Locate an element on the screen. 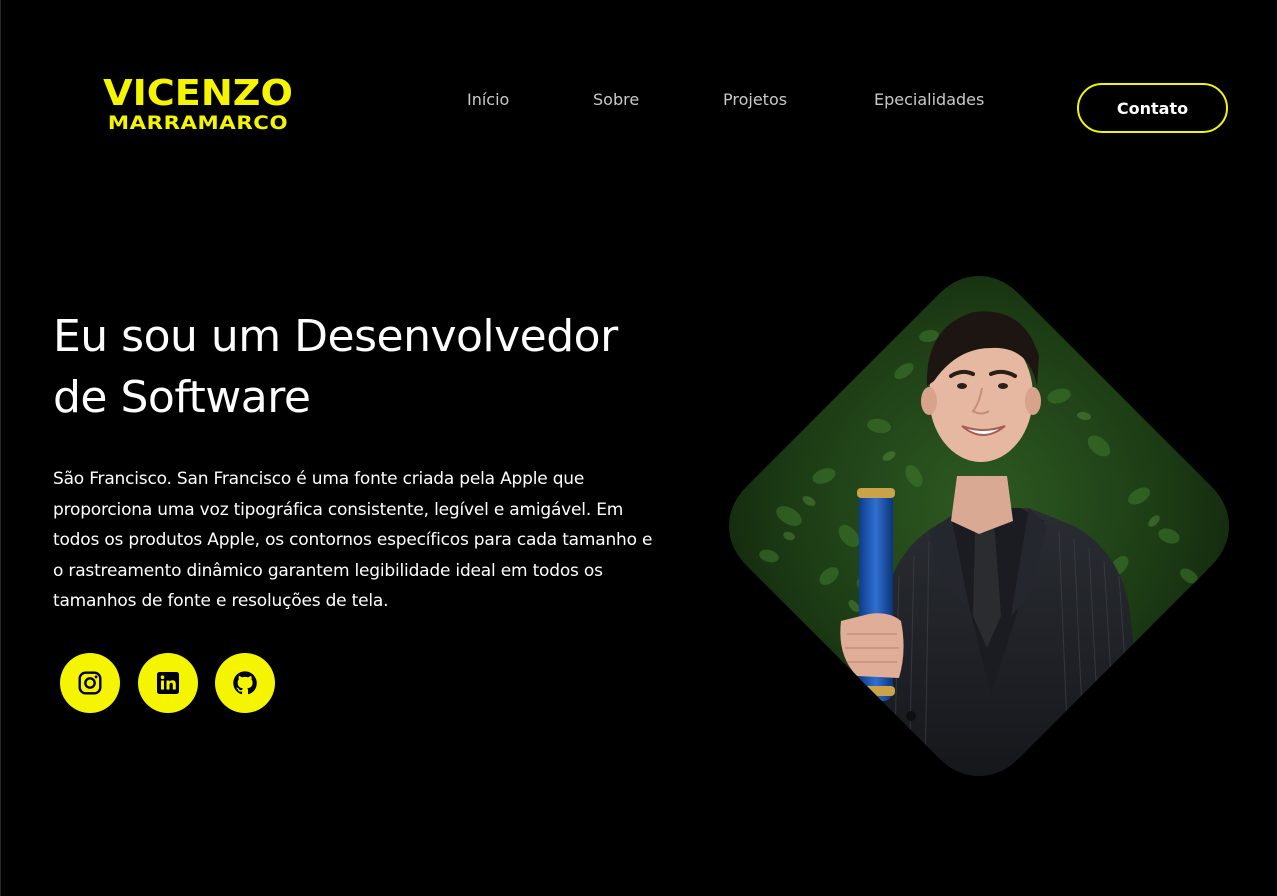 The image size is (1277, 896). logo: VICENZO MARRAMARCO is located at coordinates (198, 104).